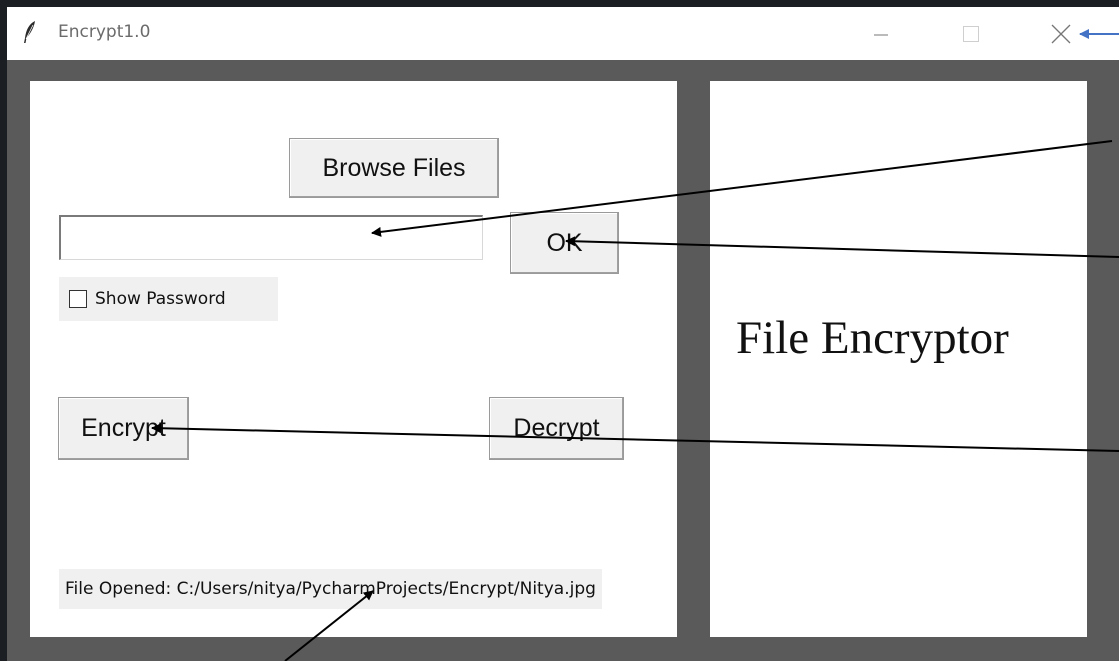  I want to click on minimize-icon, so click(881, 35).